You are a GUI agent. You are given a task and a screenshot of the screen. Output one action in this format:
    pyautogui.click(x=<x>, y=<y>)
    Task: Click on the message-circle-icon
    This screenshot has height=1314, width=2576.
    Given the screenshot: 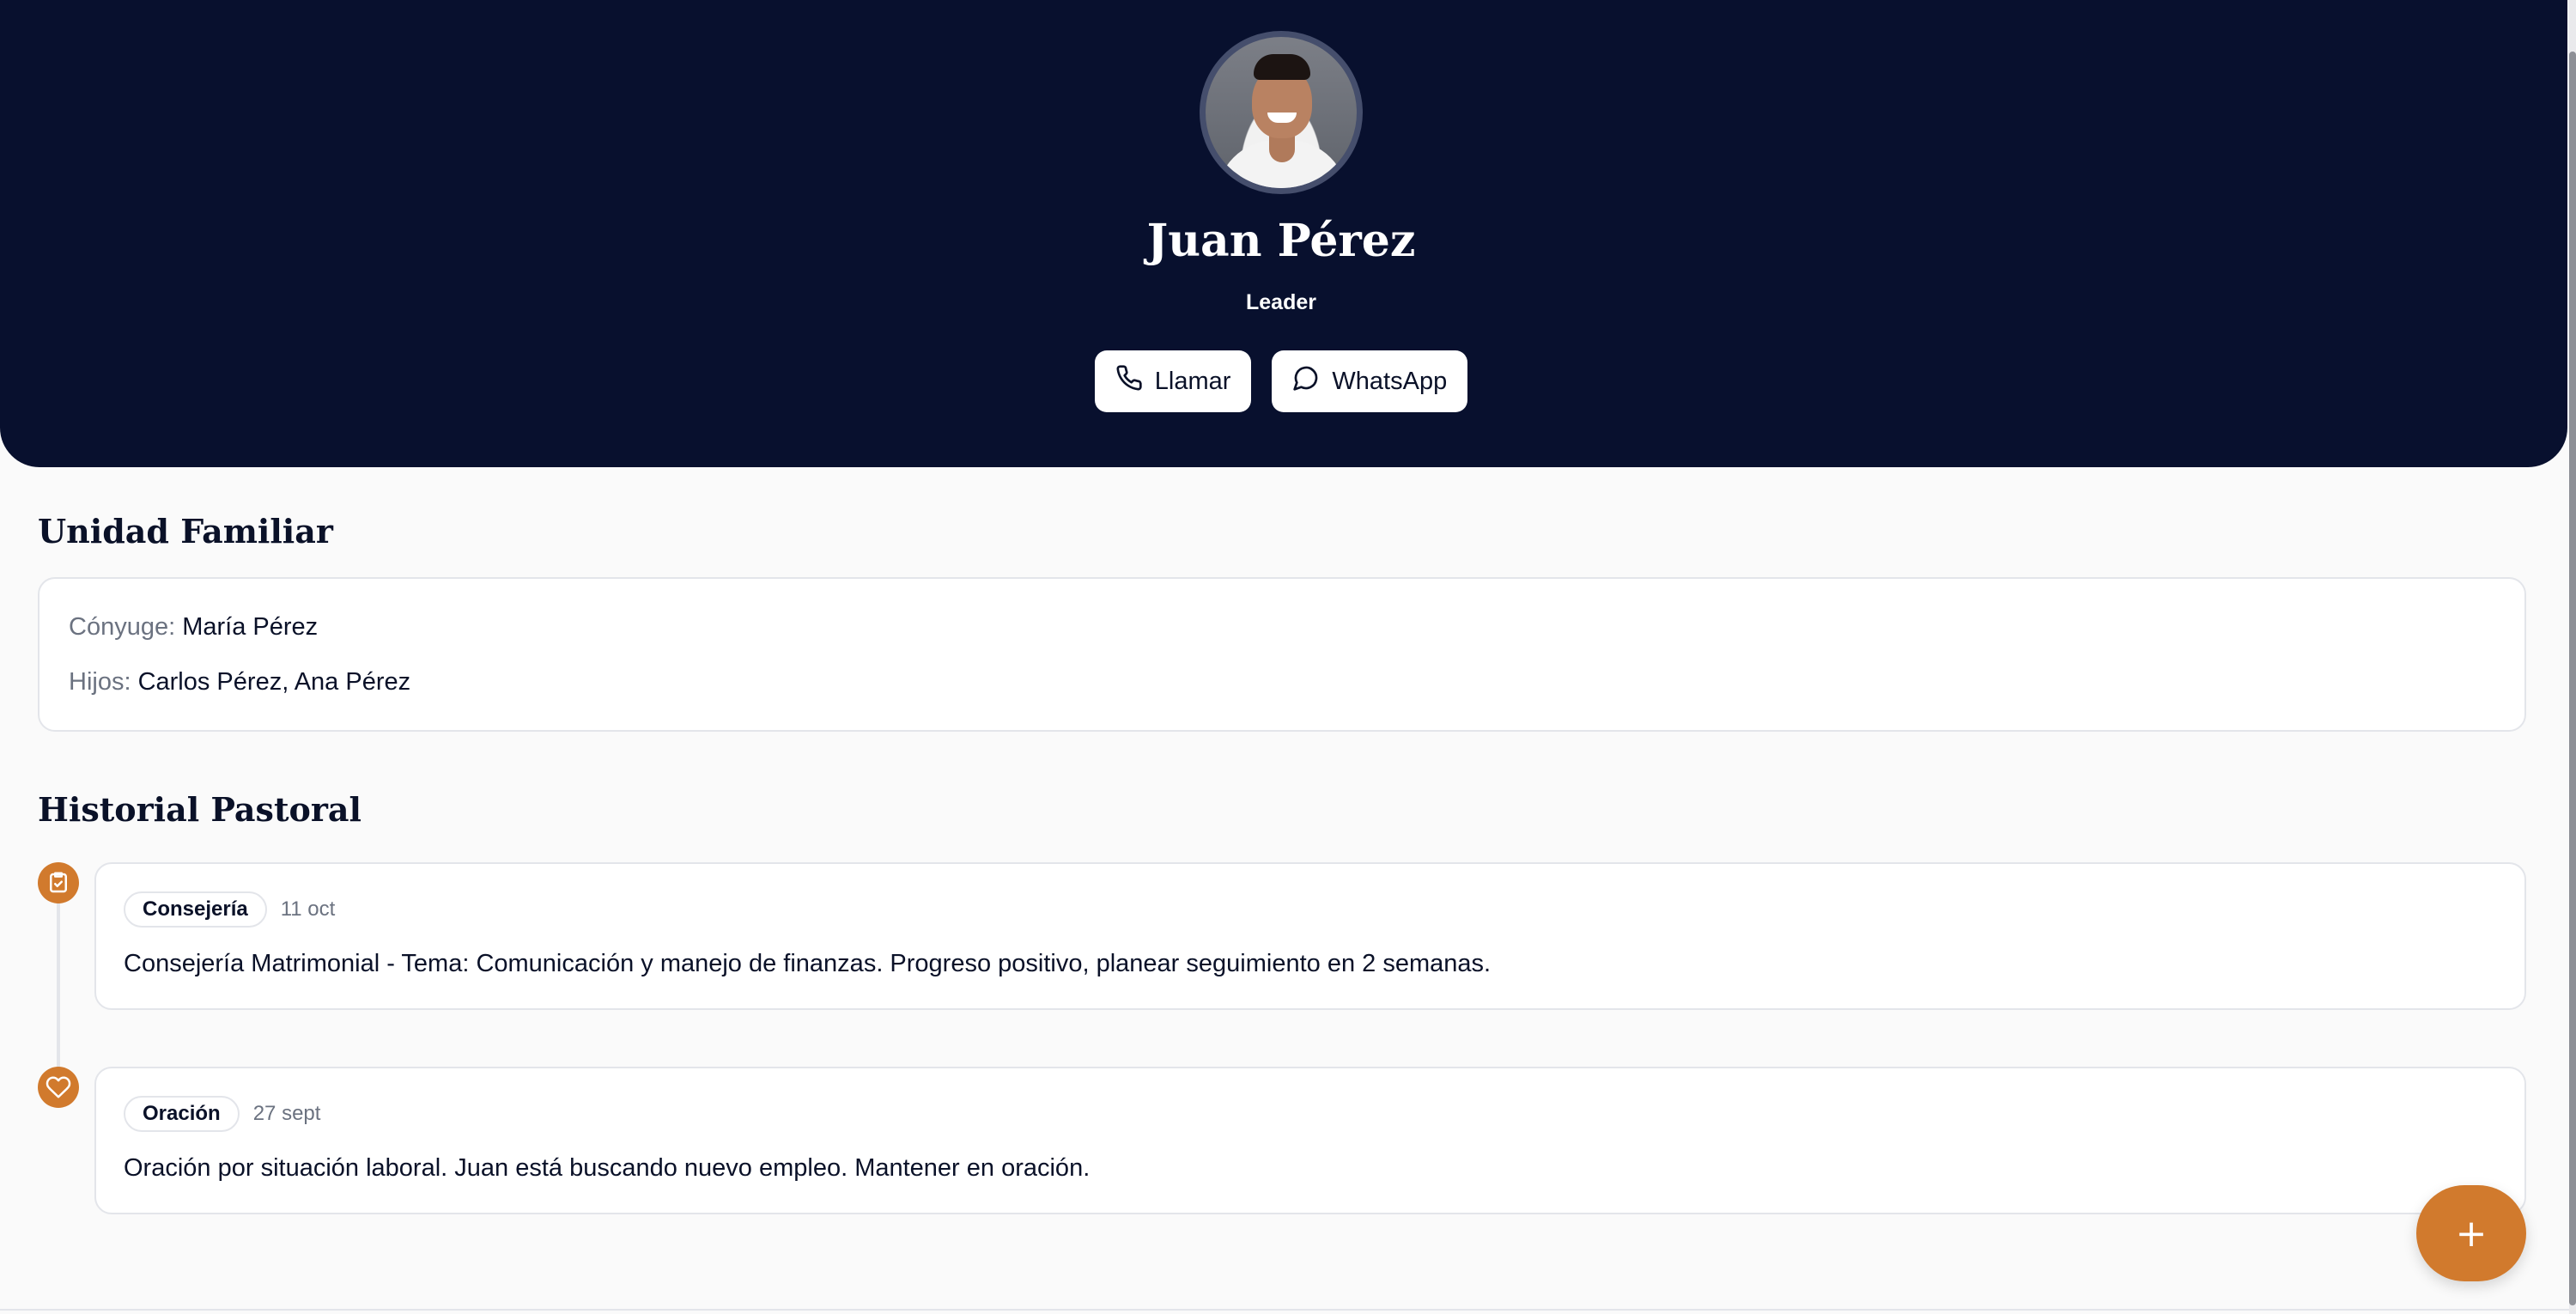 What is the action you would take?
    pyautogui.click(x=1306, y=381)
    